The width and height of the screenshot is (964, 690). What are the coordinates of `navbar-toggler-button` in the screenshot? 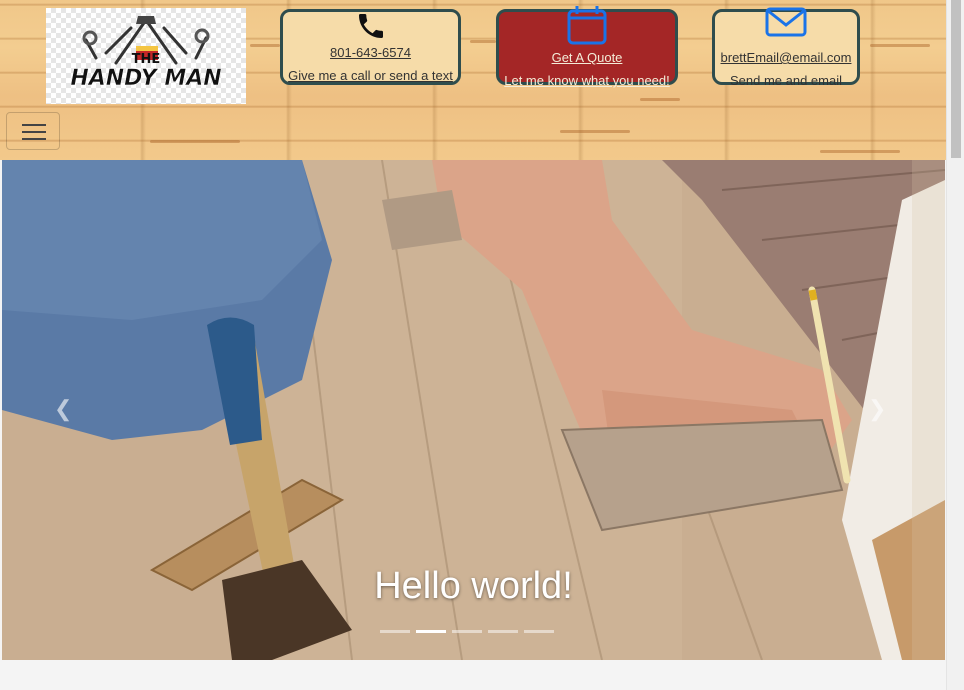 It's located at (33, 131).